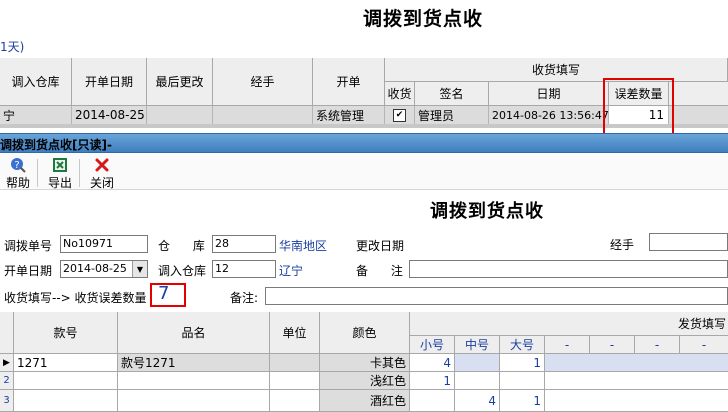 The image size is (728, 412). Describe the element at coordinates (400, 94) in the screenshot. I see `col-received: 收货` at that location.